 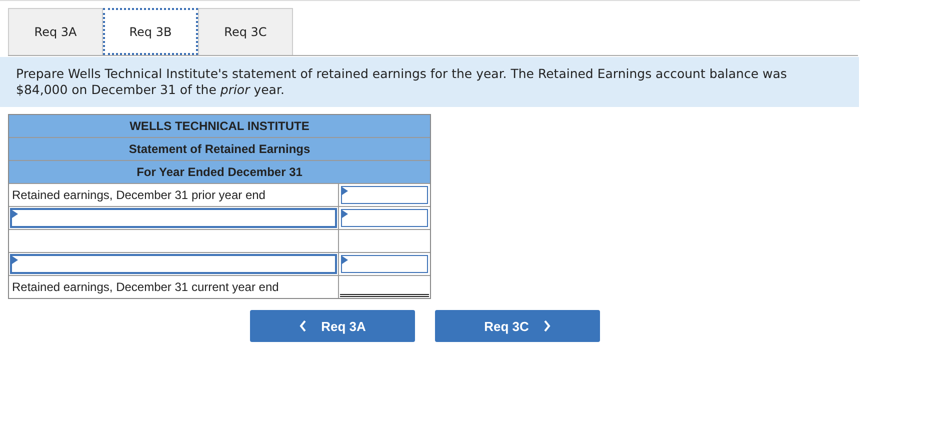 I want to click on previous-button: Req 3A, so click(x=332, y=326).